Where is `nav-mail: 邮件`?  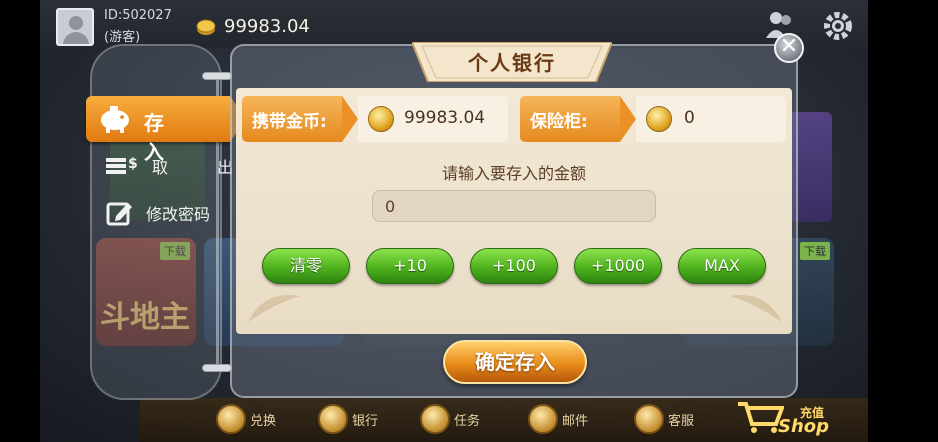 nav-mail: 邮件 is located at coordinates (558, 419).